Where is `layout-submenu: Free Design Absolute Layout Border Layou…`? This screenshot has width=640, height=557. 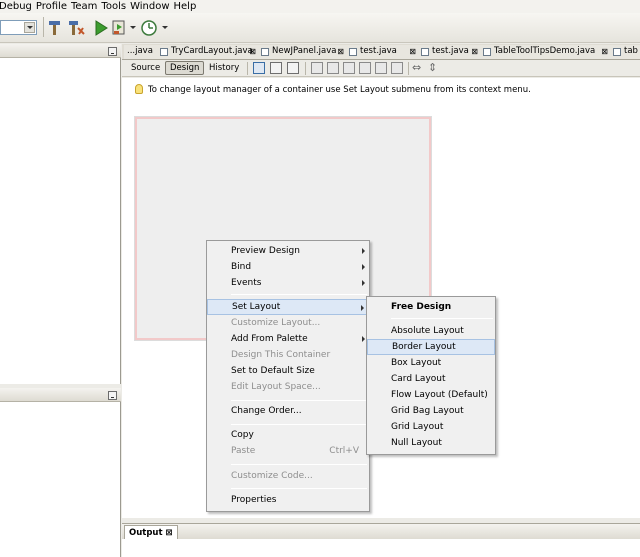 layout-submenu: Free Design Absolute Layout Border Layou… is located at coordinates (431, 375).